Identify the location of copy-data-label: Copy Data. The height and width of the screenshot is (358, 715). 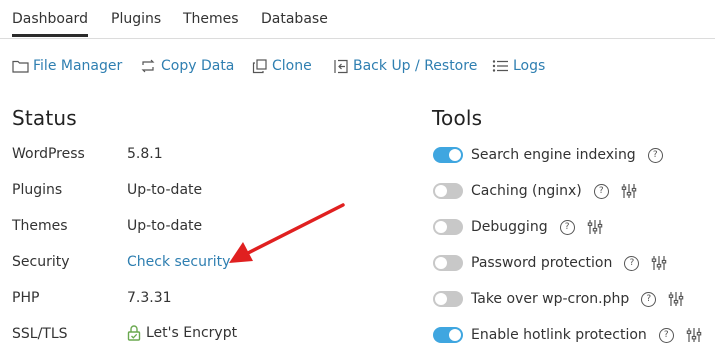
(198, 66).